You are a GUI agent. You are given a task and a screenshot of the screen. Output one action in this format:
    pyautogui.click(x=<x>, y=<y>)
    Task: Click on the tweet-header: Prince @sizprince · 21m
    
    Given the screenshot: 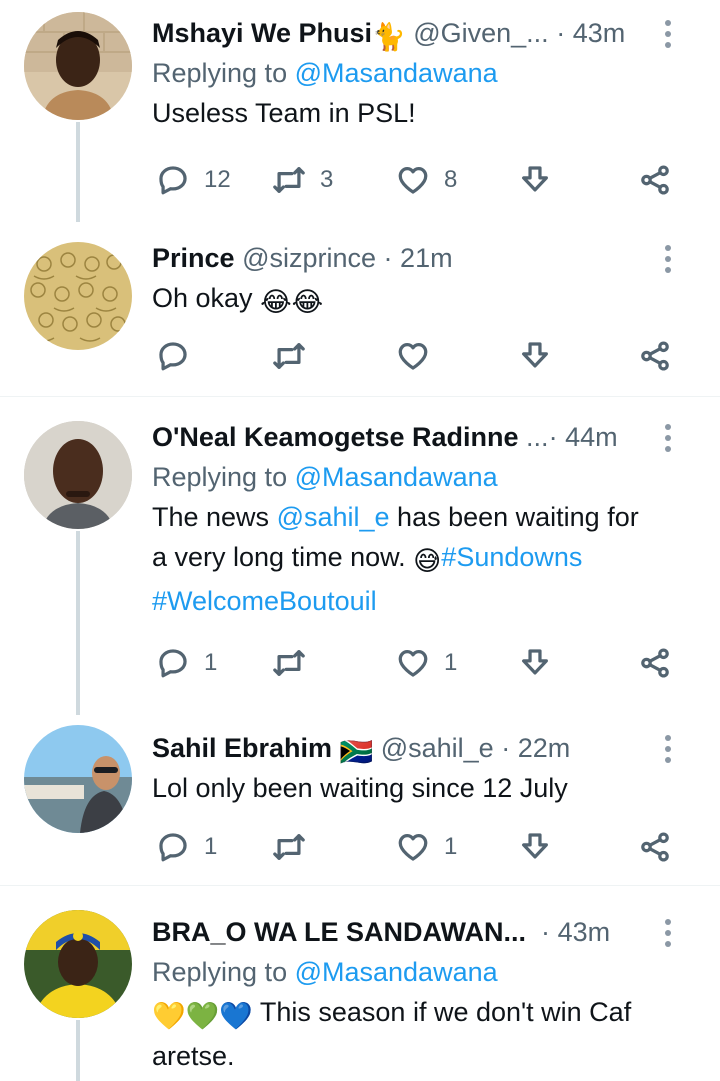 What is the action you would take?
    pyautogui.click(x=426, y=258)
    